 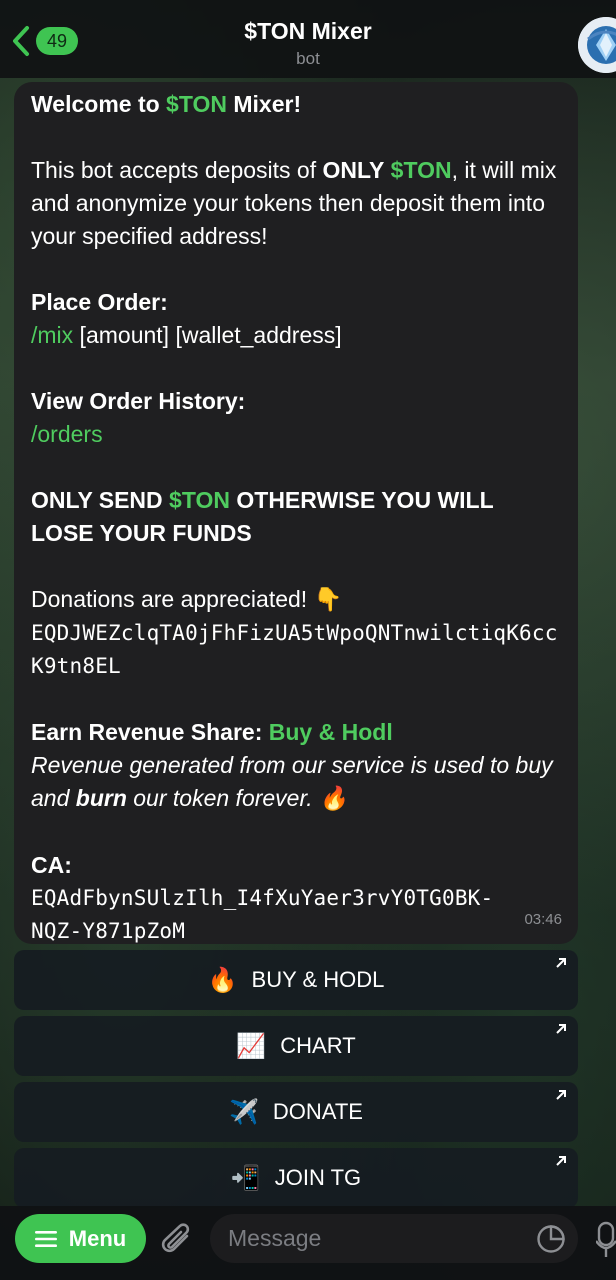 I want to click on warning-token: $TON, so click(x=199, y=500).